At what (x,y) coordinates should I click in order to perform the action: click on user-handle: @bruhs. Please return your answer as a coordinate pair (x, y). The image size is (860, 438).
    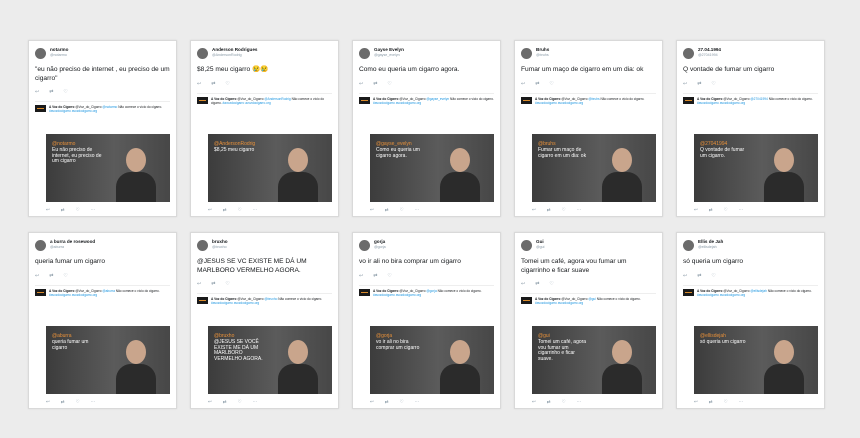
    Looking at the image, I should click on (542, 55).